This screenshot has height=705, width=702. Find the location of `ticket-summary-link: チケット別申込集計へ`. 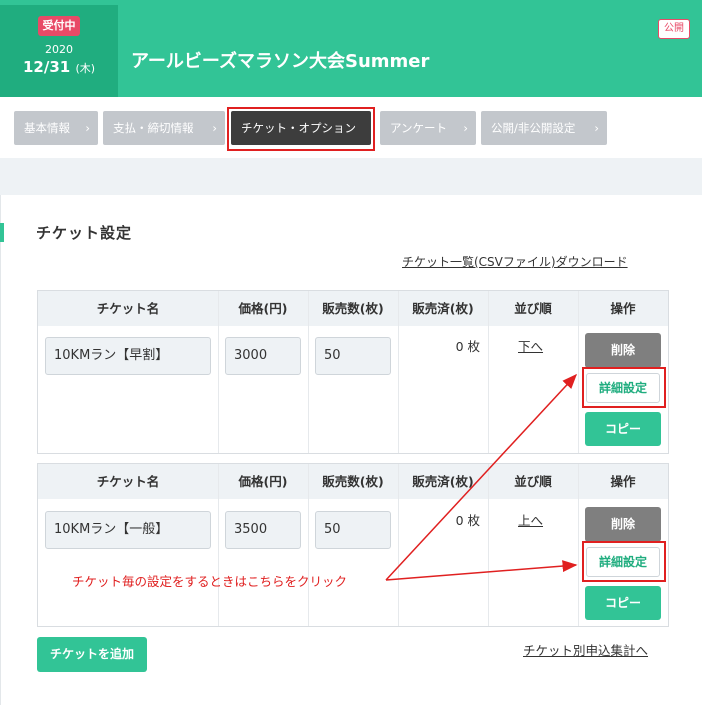

ticket-summary-link: チケット別申込集計へ is located at coordinates (585, 649).